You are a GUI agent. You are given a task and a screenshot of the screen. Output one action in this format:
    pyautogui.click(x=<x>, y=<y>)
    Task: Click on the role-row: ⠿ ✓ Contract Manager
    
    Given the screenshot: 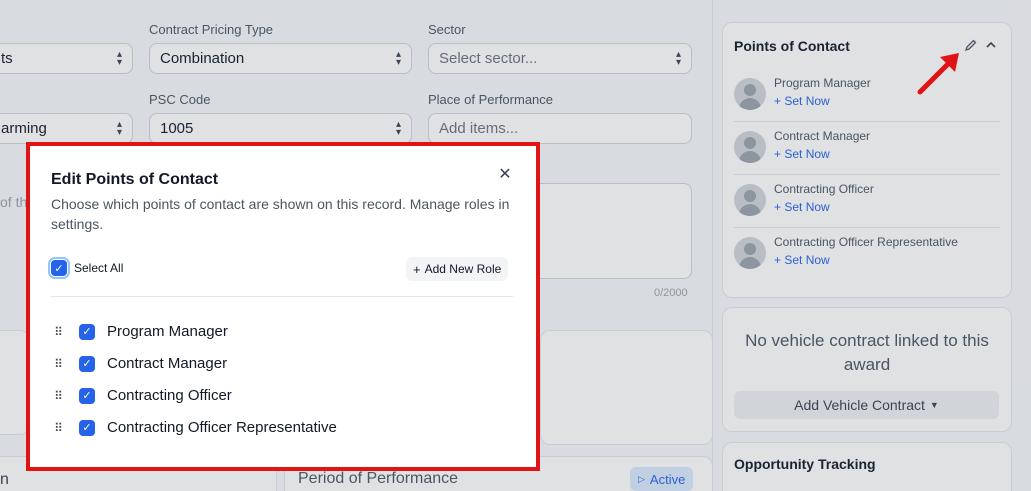 What is the action you would take?
    pyautogui.click(x=139, y=363)
    